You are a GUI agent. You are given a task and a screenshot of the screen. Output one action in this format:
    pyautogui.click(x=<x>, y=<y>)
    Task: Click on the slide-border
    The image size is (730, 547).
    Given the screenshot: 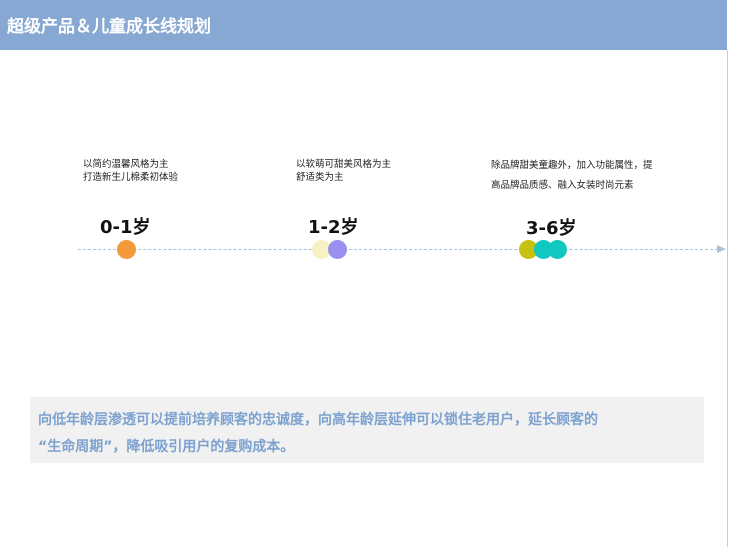 What is the action you would take?
    pyautogui.click(x=727, y=298)
    